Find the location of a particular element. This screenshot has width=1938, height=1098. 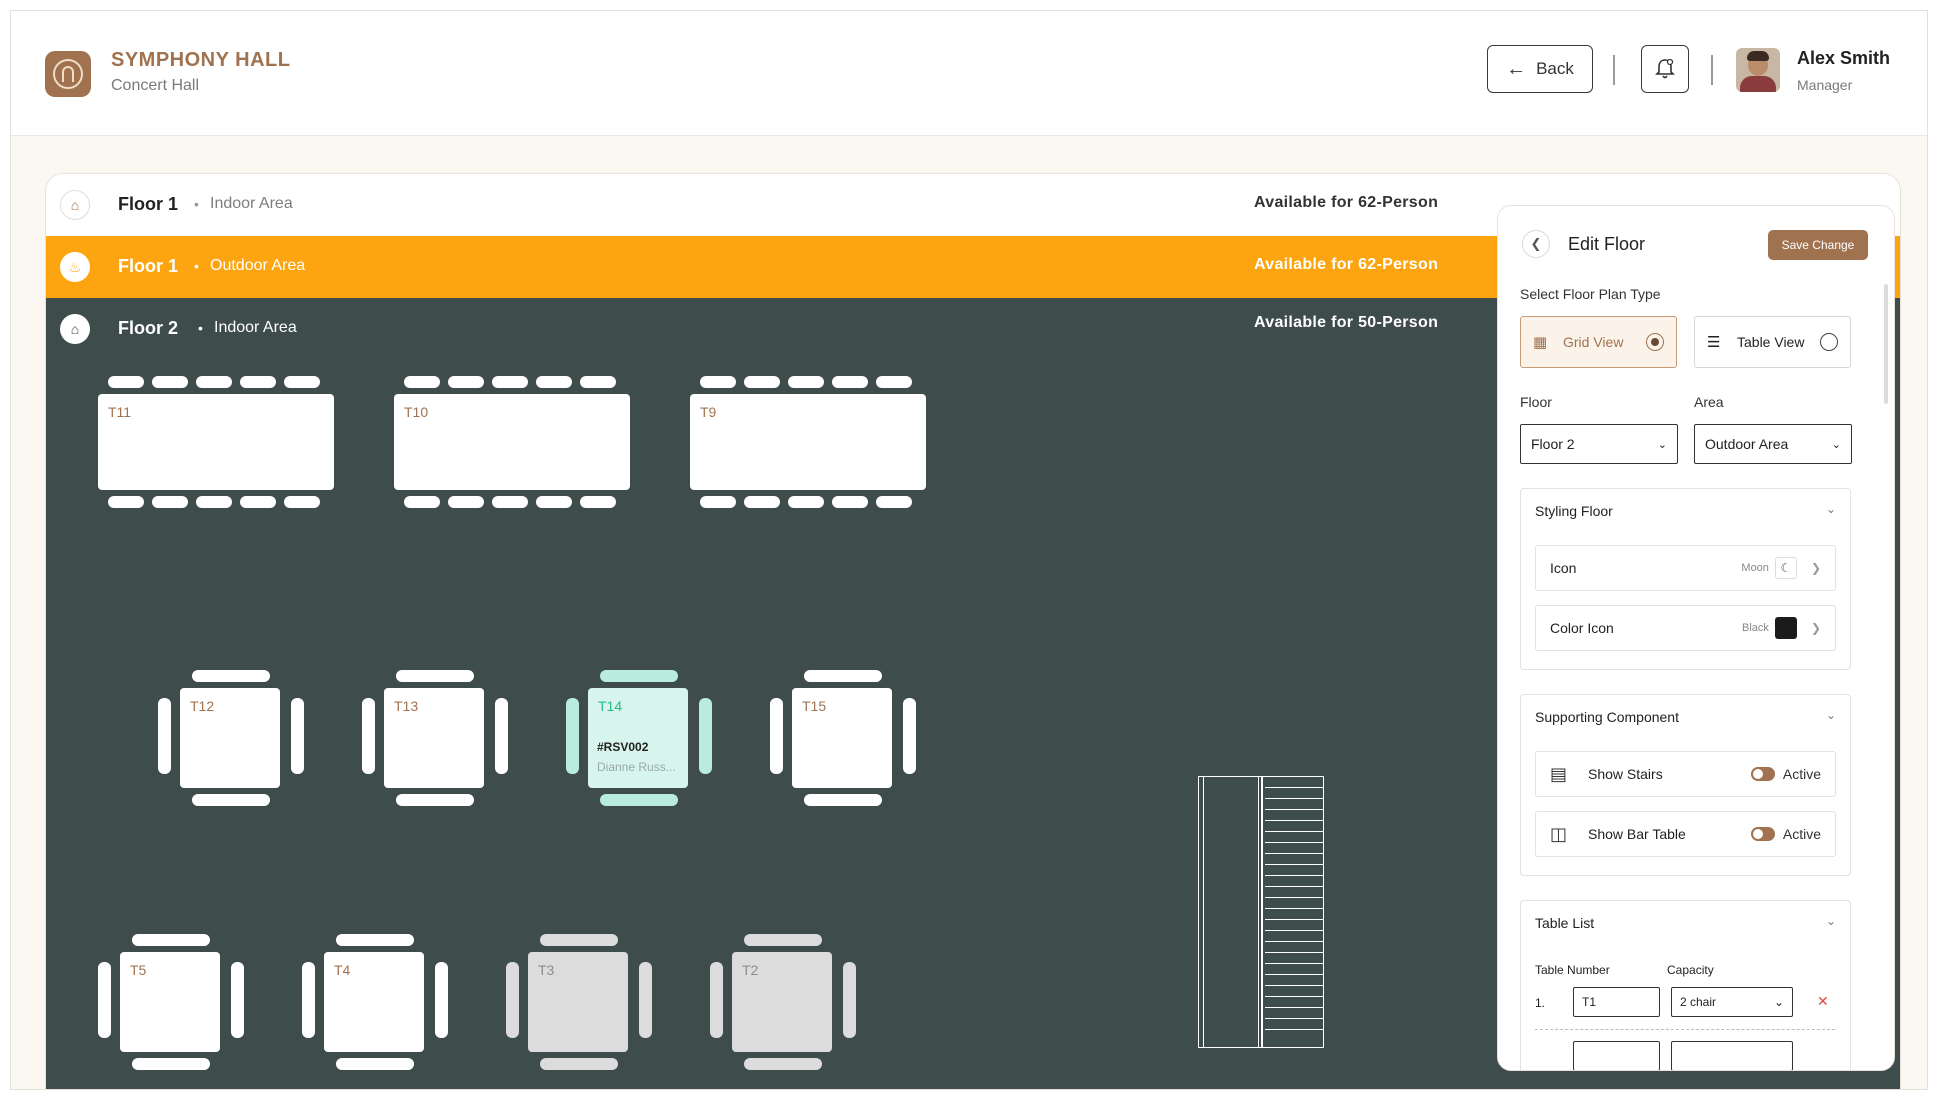

stairs-rail is located at coordinates (1231, 912).